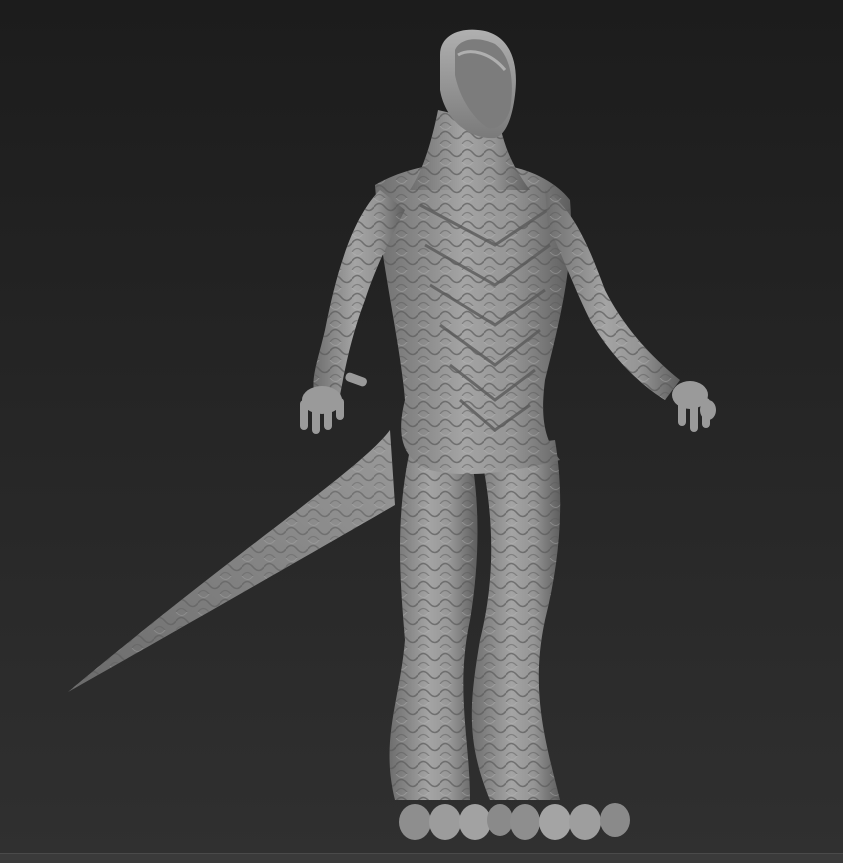 The height and width of the screenshot is (863, 843). What do you see at coordinates (570, 821) in the screenshot?
I see `right-foot` at bounding box center [570, 821].